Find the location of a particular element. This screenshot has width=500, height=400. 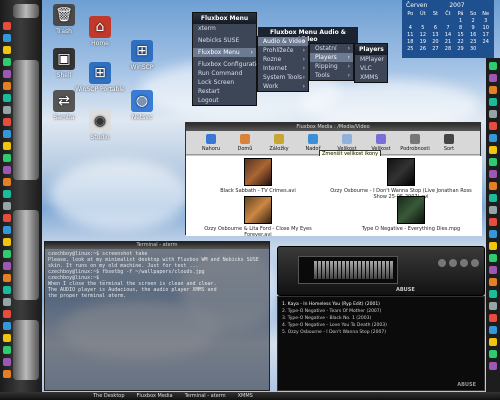

menu-item-configuration: Fluxbox Configuration is located at coordinates (228, 64).